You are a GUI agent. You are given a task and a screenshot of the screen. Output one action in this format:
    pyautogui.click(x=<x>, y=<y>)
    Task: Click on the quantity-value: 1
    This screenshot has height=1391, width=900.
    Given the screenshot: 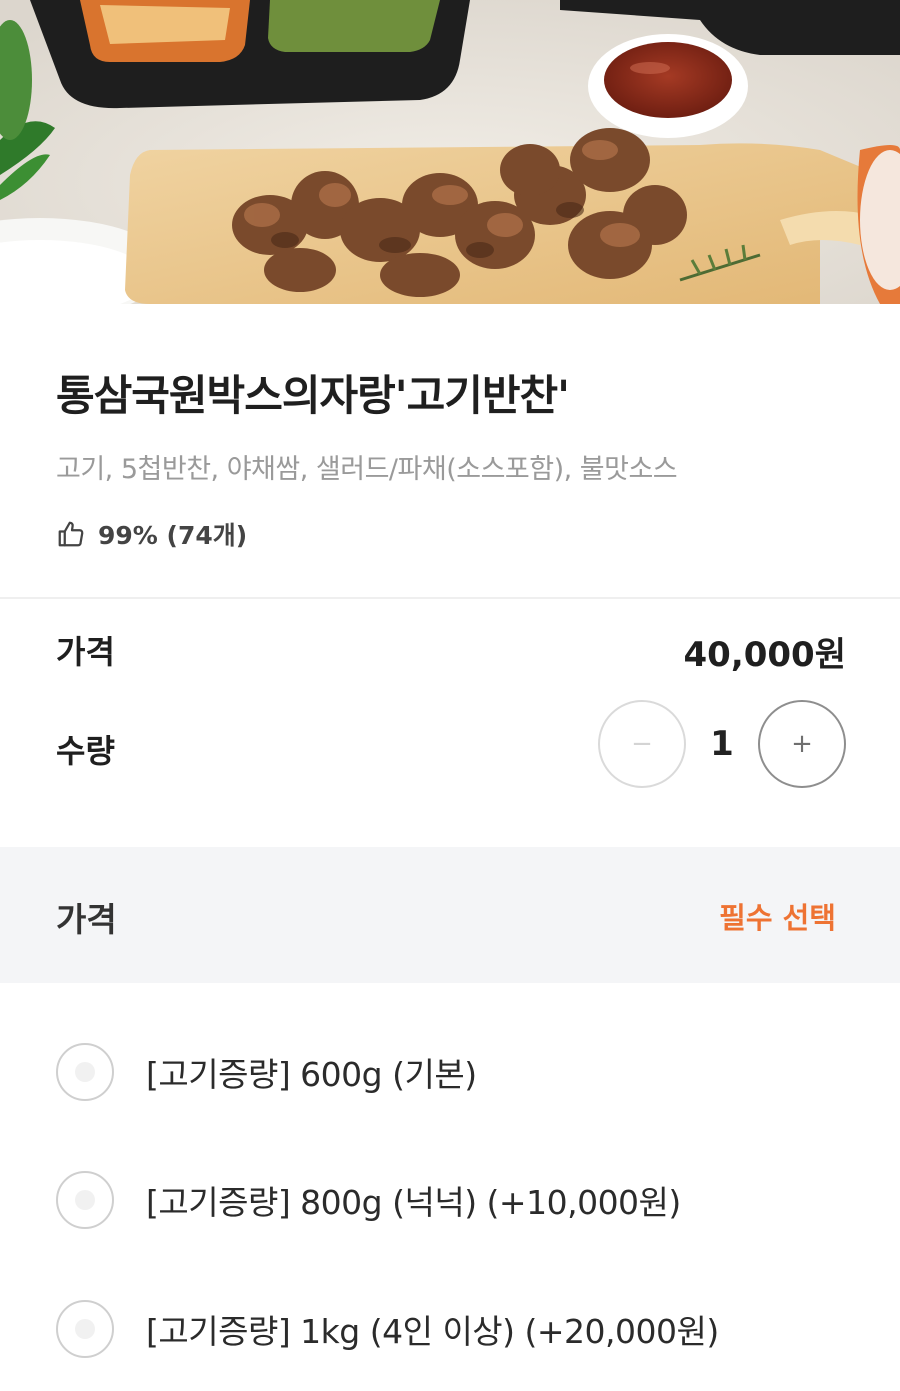 What is the action you would take?
    pyautogui.click(x=722, y=744)
    